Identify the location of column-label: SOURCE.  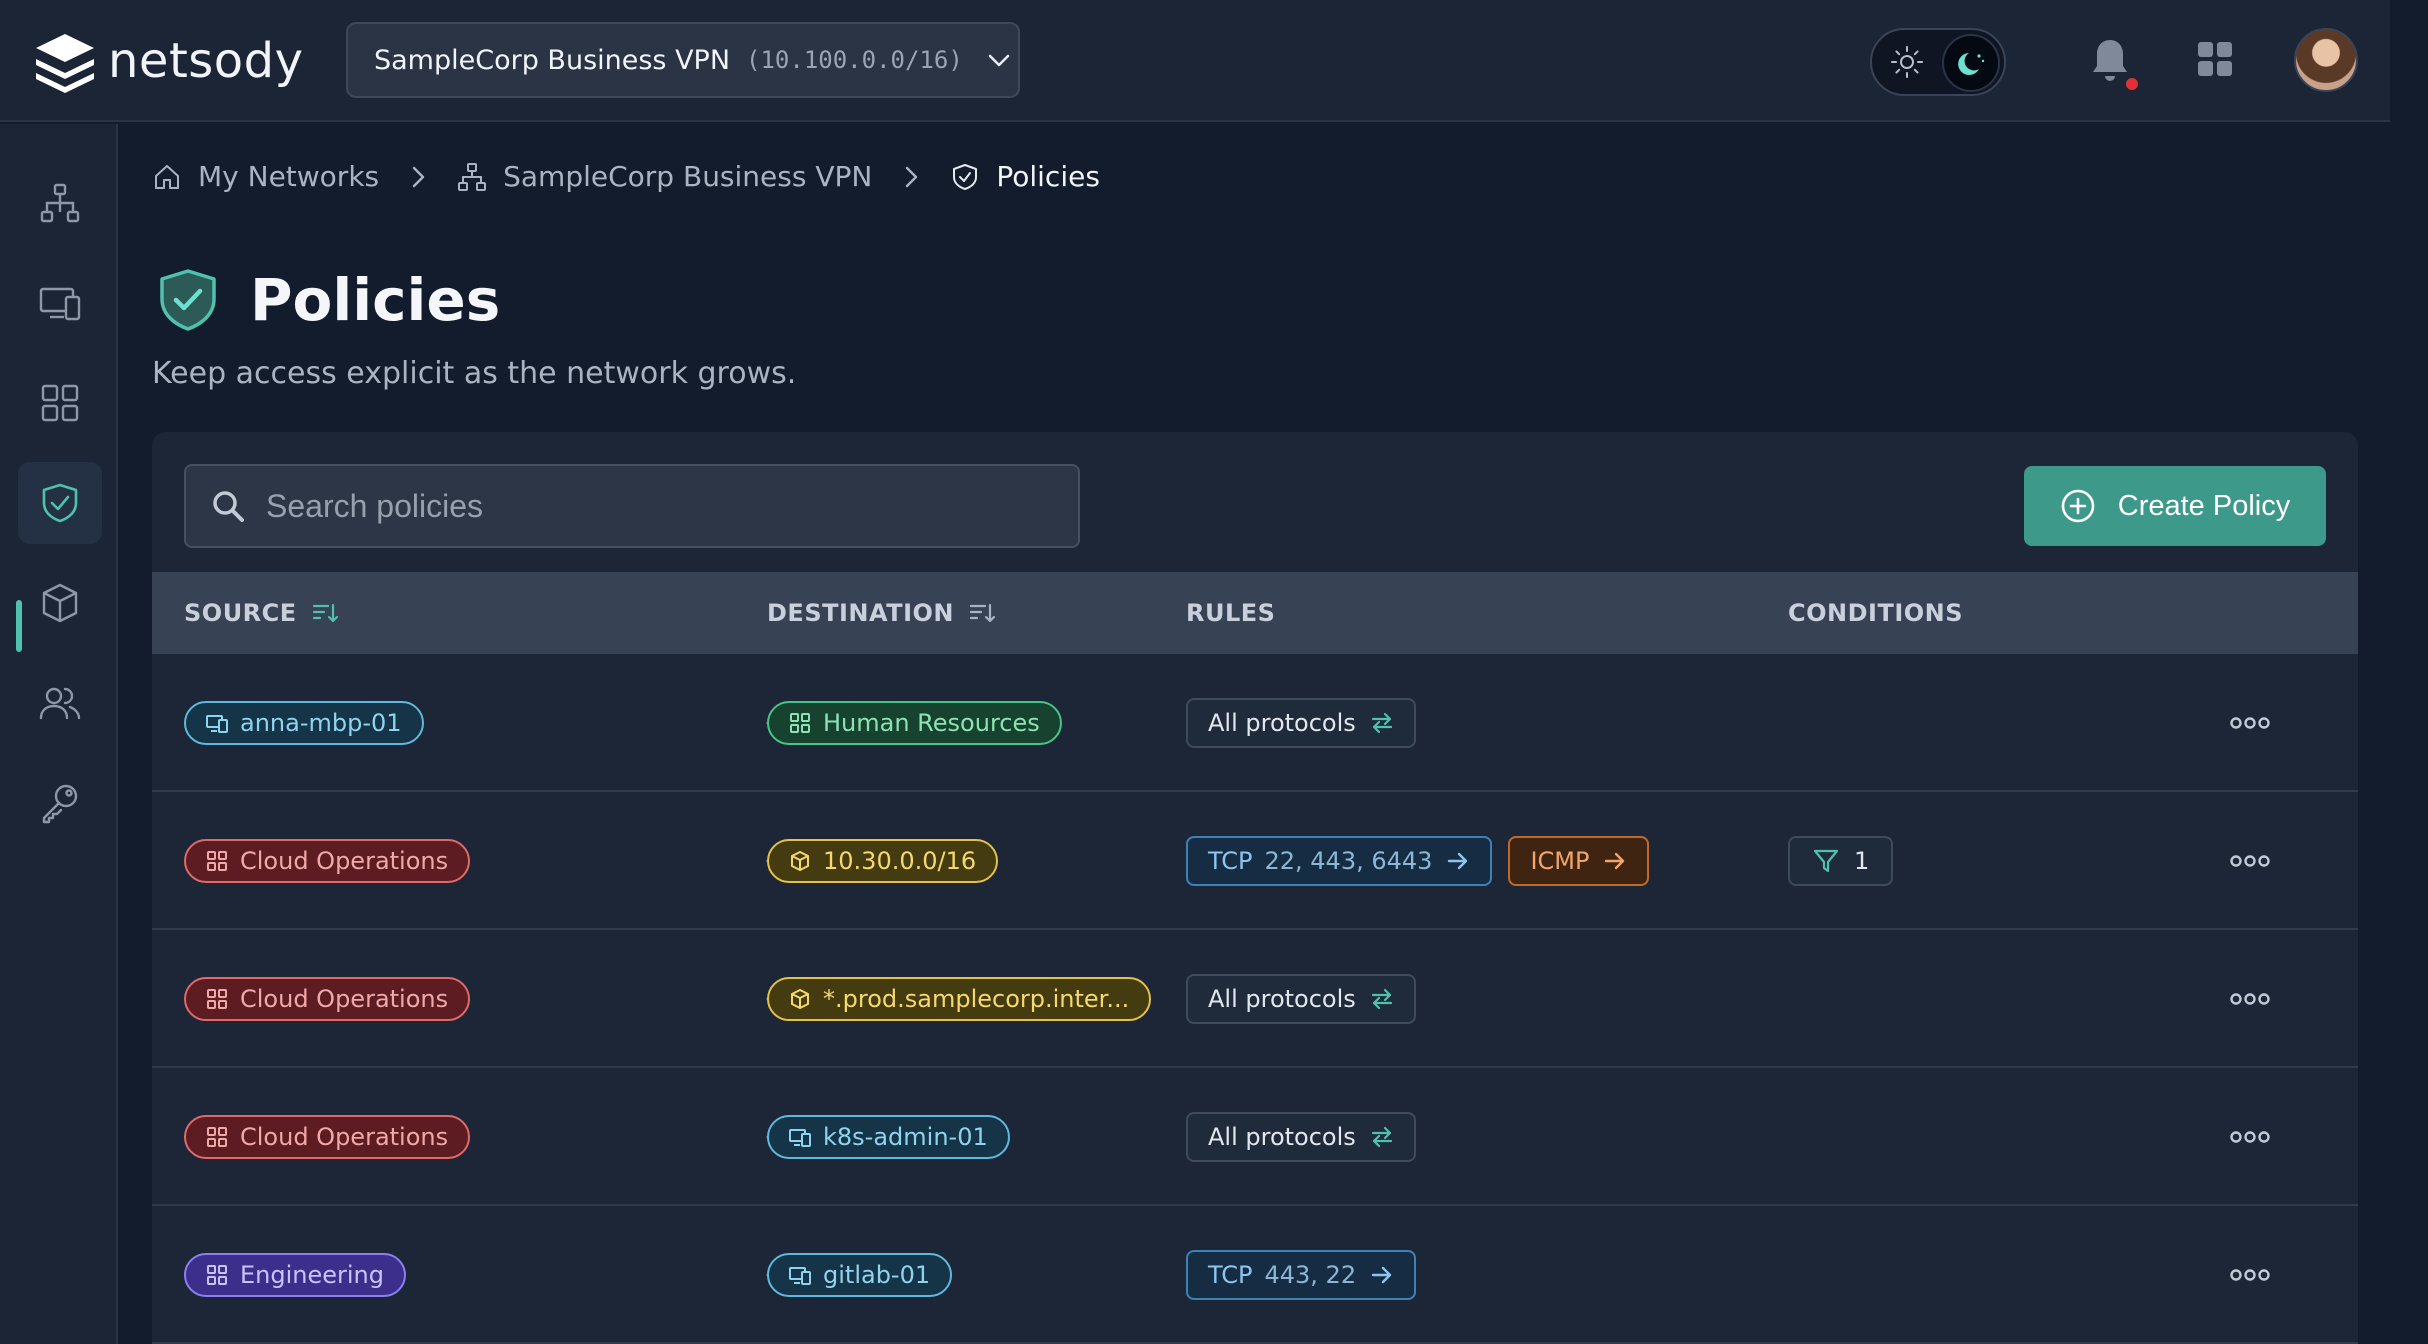
(240, 613).